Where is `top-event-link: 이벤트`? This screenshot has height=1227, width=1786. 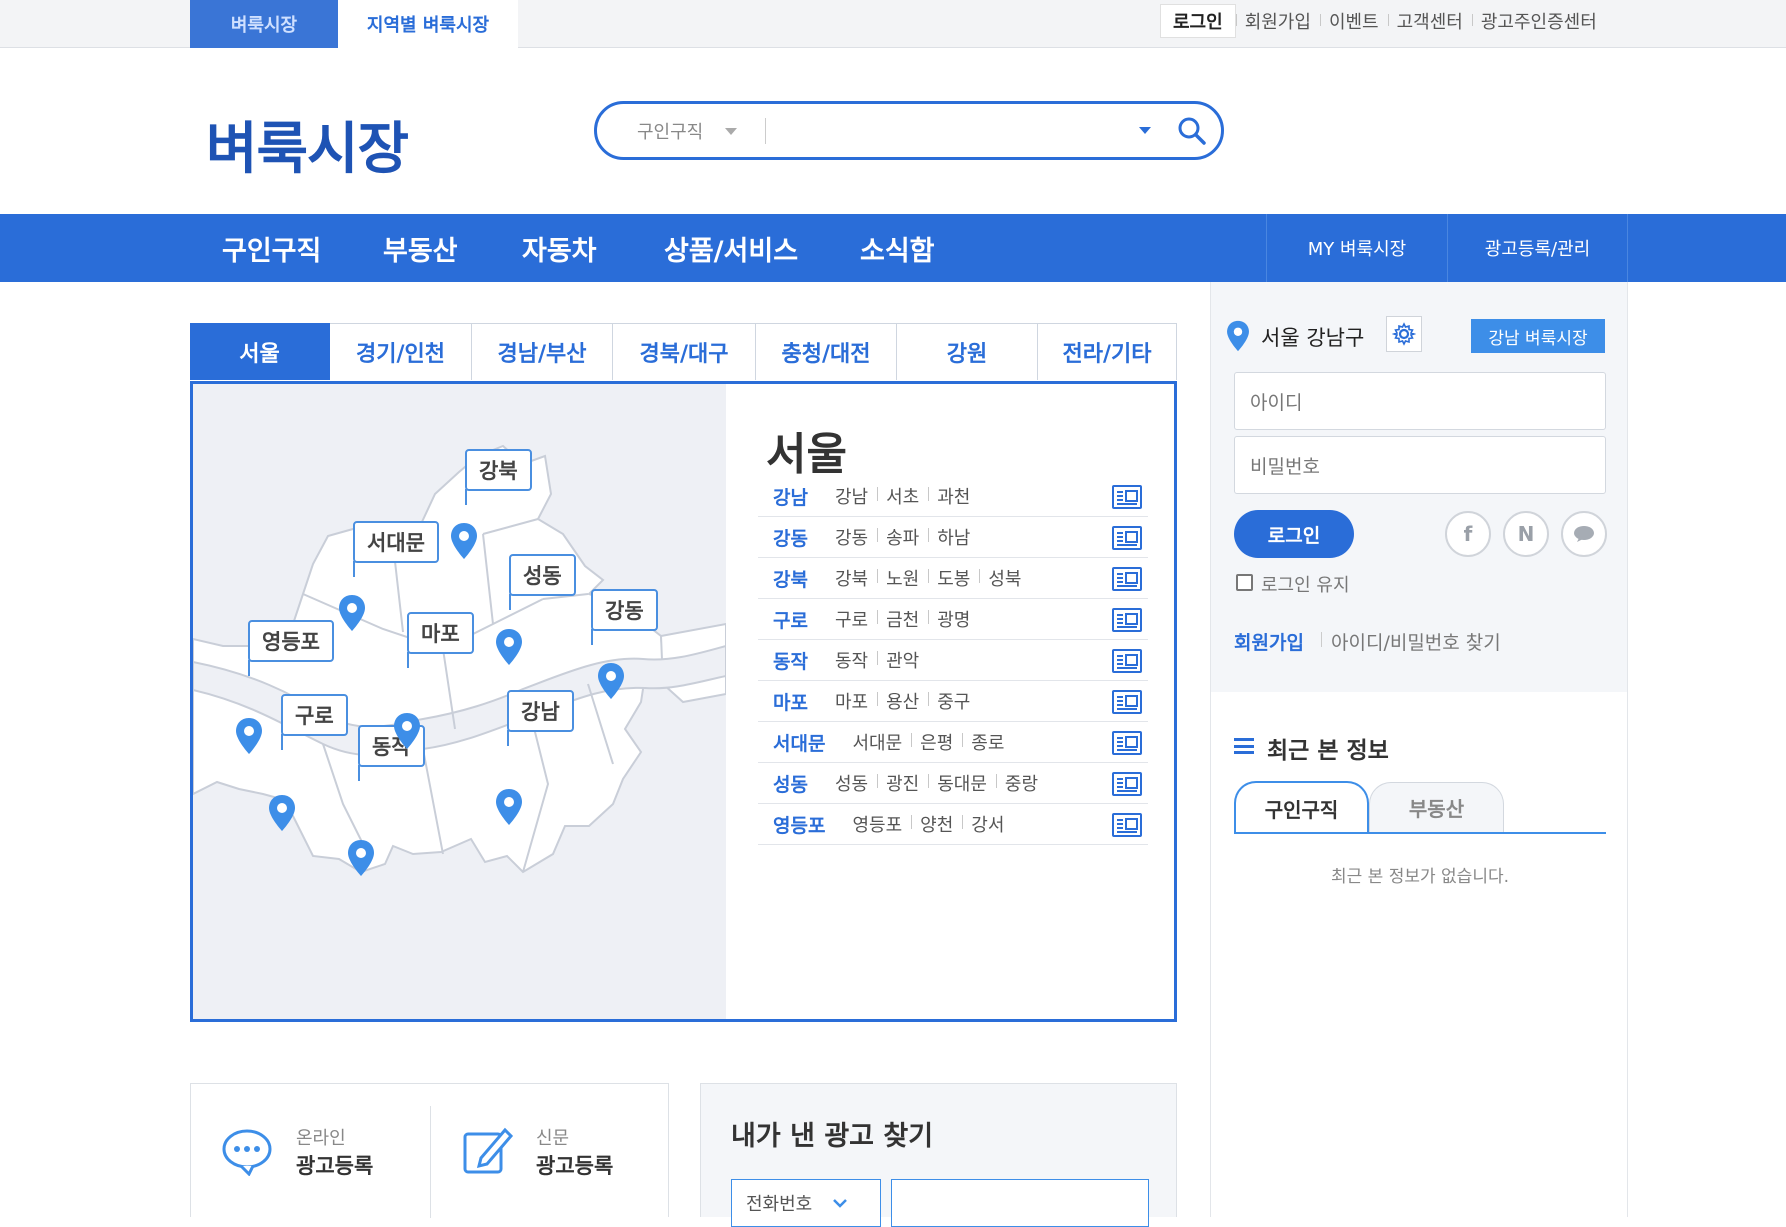
top-event-link: 이벤트 is located at coordinates (1353, 21).